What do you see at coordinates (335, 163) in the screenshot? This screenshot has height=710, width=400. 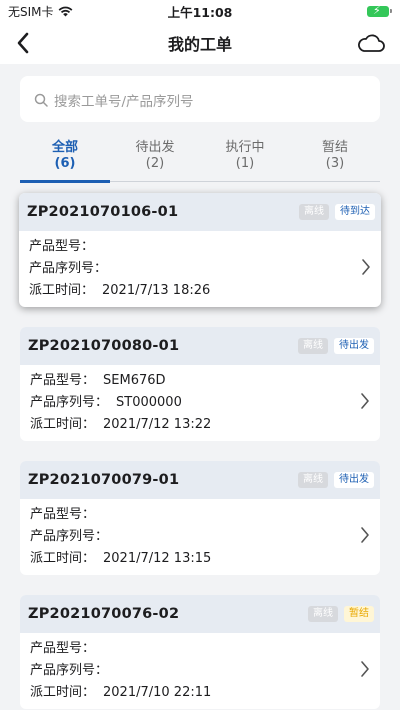 I see `tab-count: (3)` at bounding box center [335, 163].